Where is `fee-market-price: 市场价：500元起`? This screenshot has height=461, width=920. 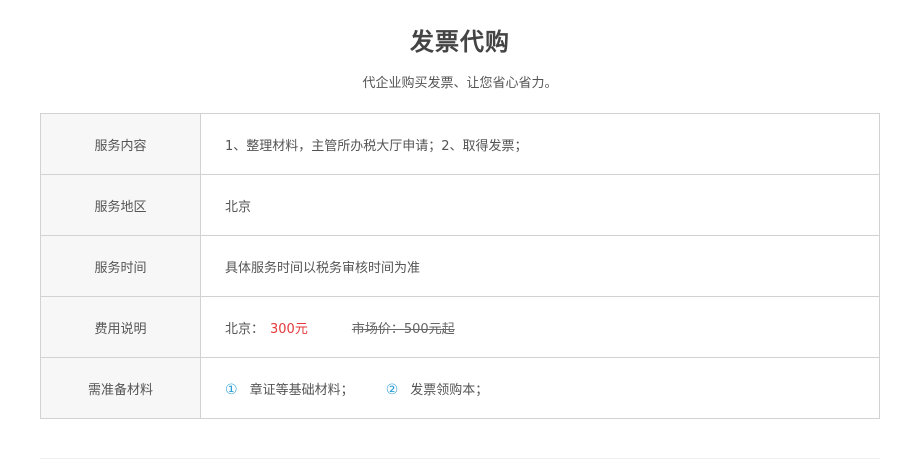
fee-market-price: 市场价：500元起 is located at coordinates (403, 329).